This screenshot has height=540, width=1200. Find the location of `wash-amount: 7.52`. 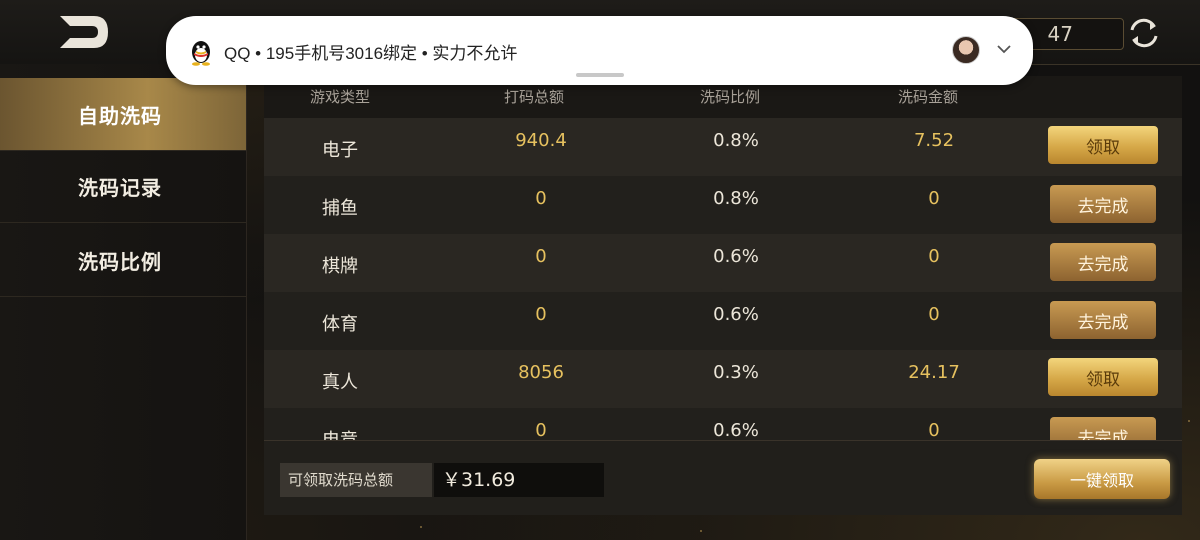

wash-amount: 7.52 is located at coordinates (934, 140).